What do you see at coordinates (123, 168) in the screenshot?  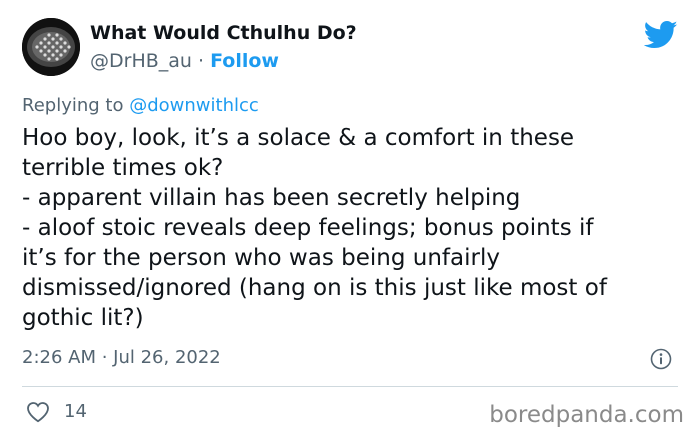 I see `tweet-body-line: terrible times ok?` at bounding box center [123, 168].